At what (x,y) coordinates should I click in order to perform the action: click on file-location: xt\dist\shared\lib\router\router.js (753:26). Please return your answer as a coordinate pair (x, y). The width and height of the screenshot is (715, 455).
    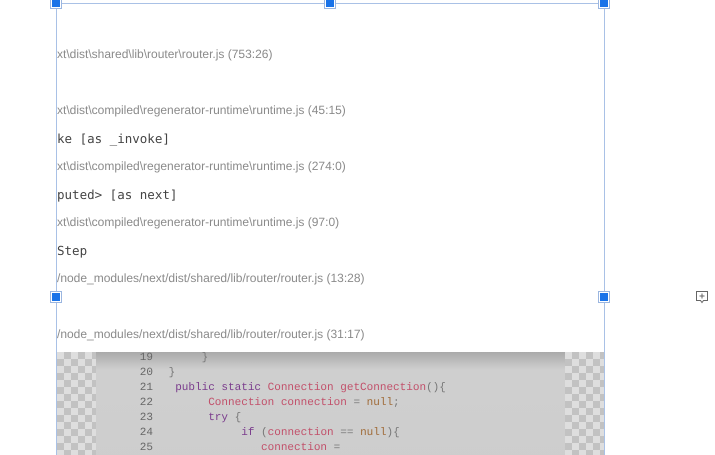
    Looking at the image, I should click on (164, 54).